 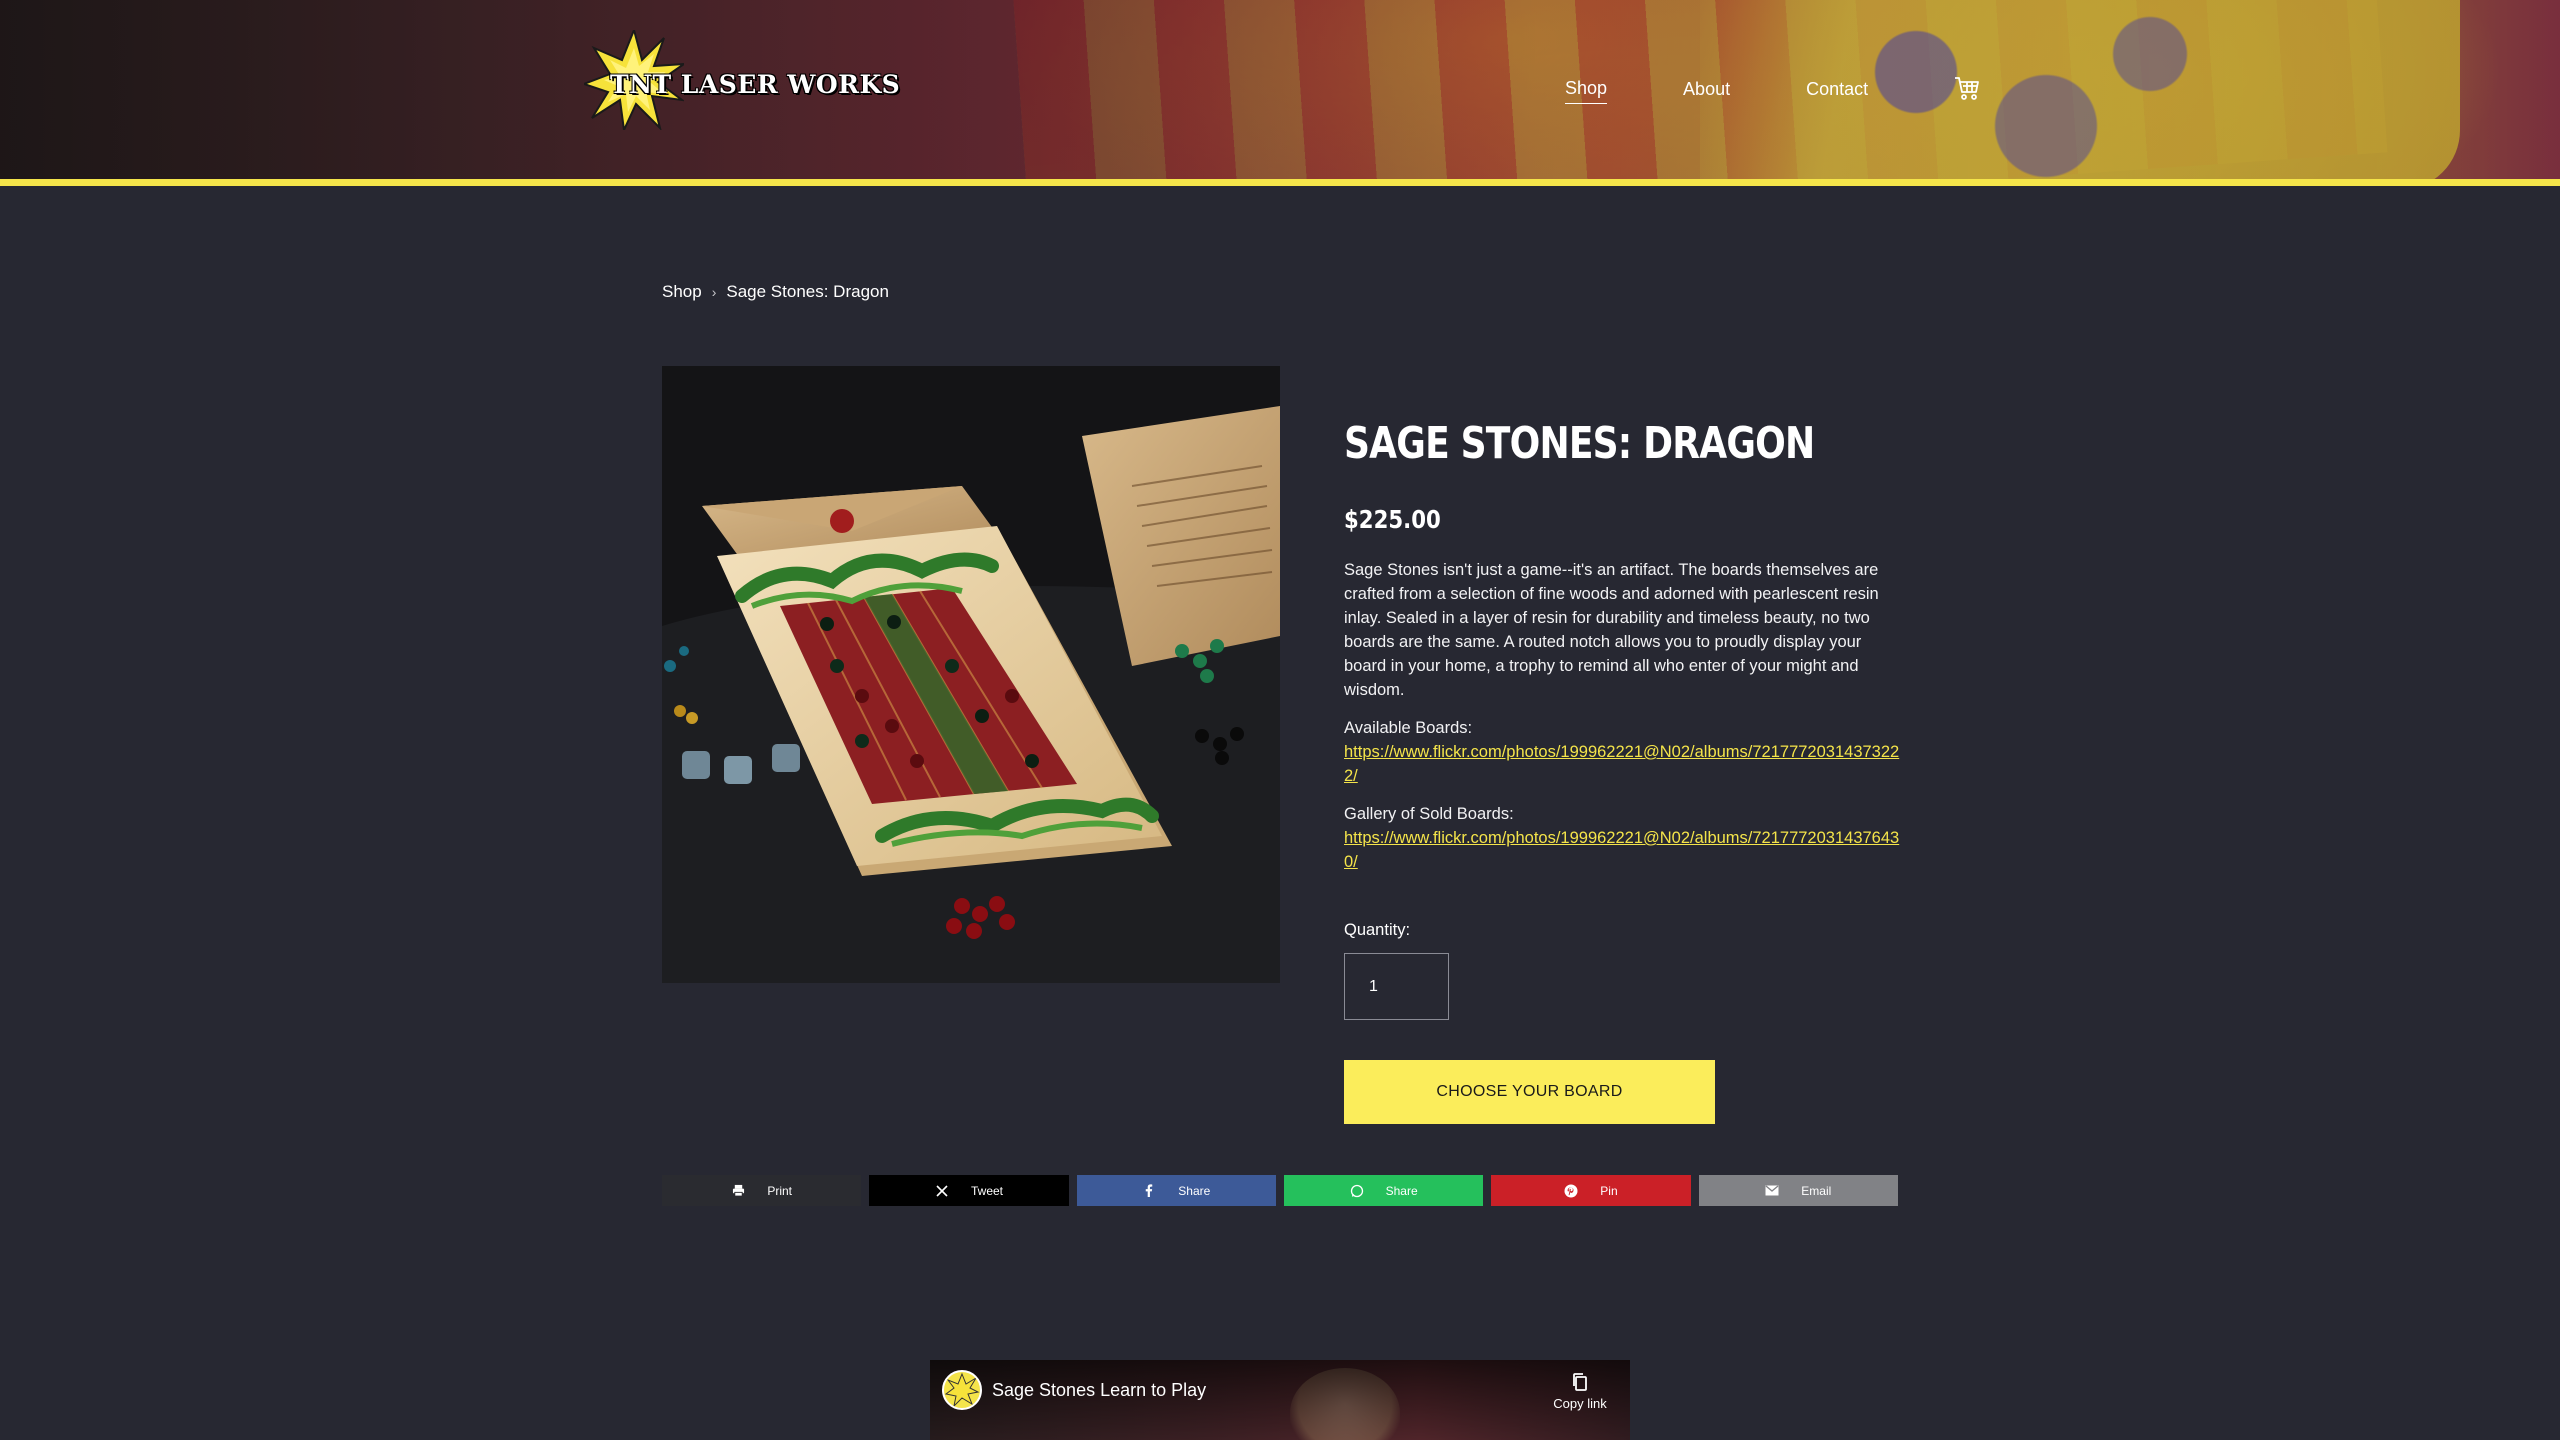 I want to click on site-logo: TNT LASER WORKS, so click(x=742, y=80).